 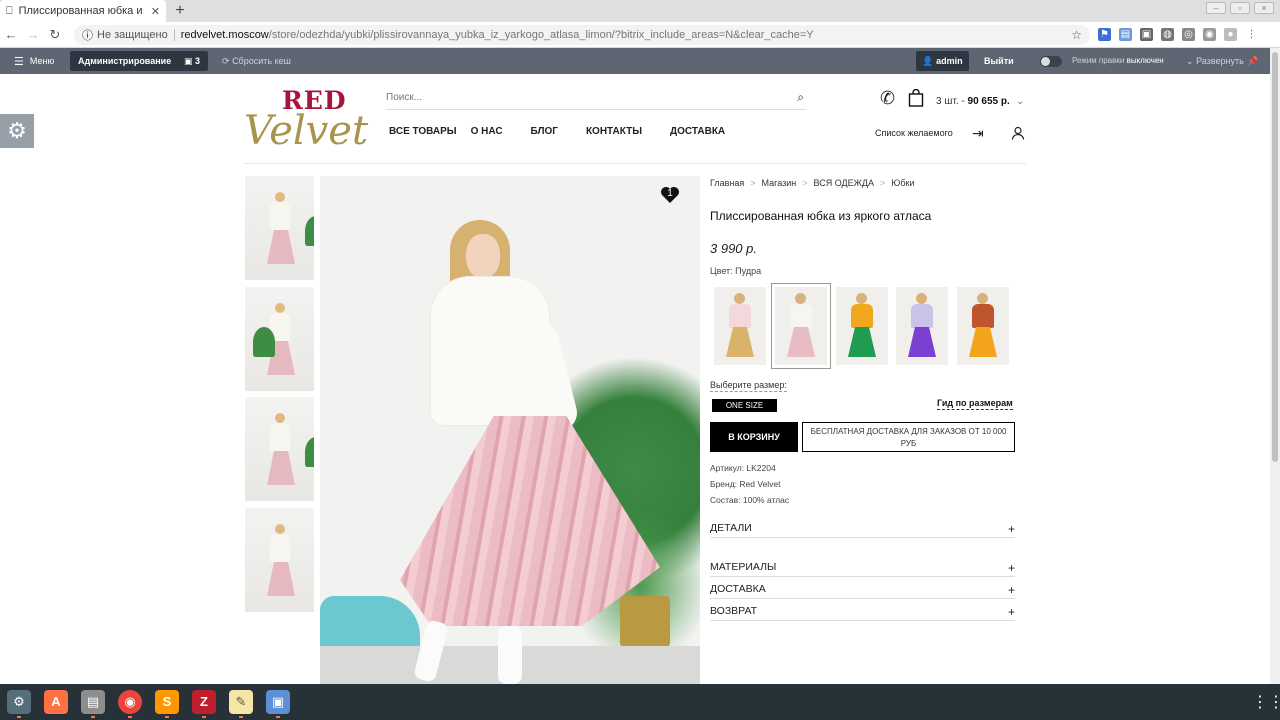 What do you see at coordinates (423, 131) in the screenshot?
I see `nav-all-products: ВСЕ ТОВАРЫ` at bounding box center [423, 131].